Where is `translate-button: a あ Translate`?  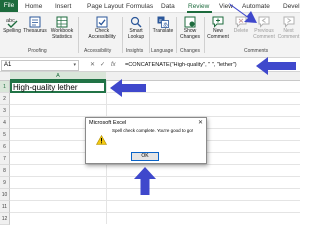
translate-button: a あ Translate is located at coordinates (163, 25).